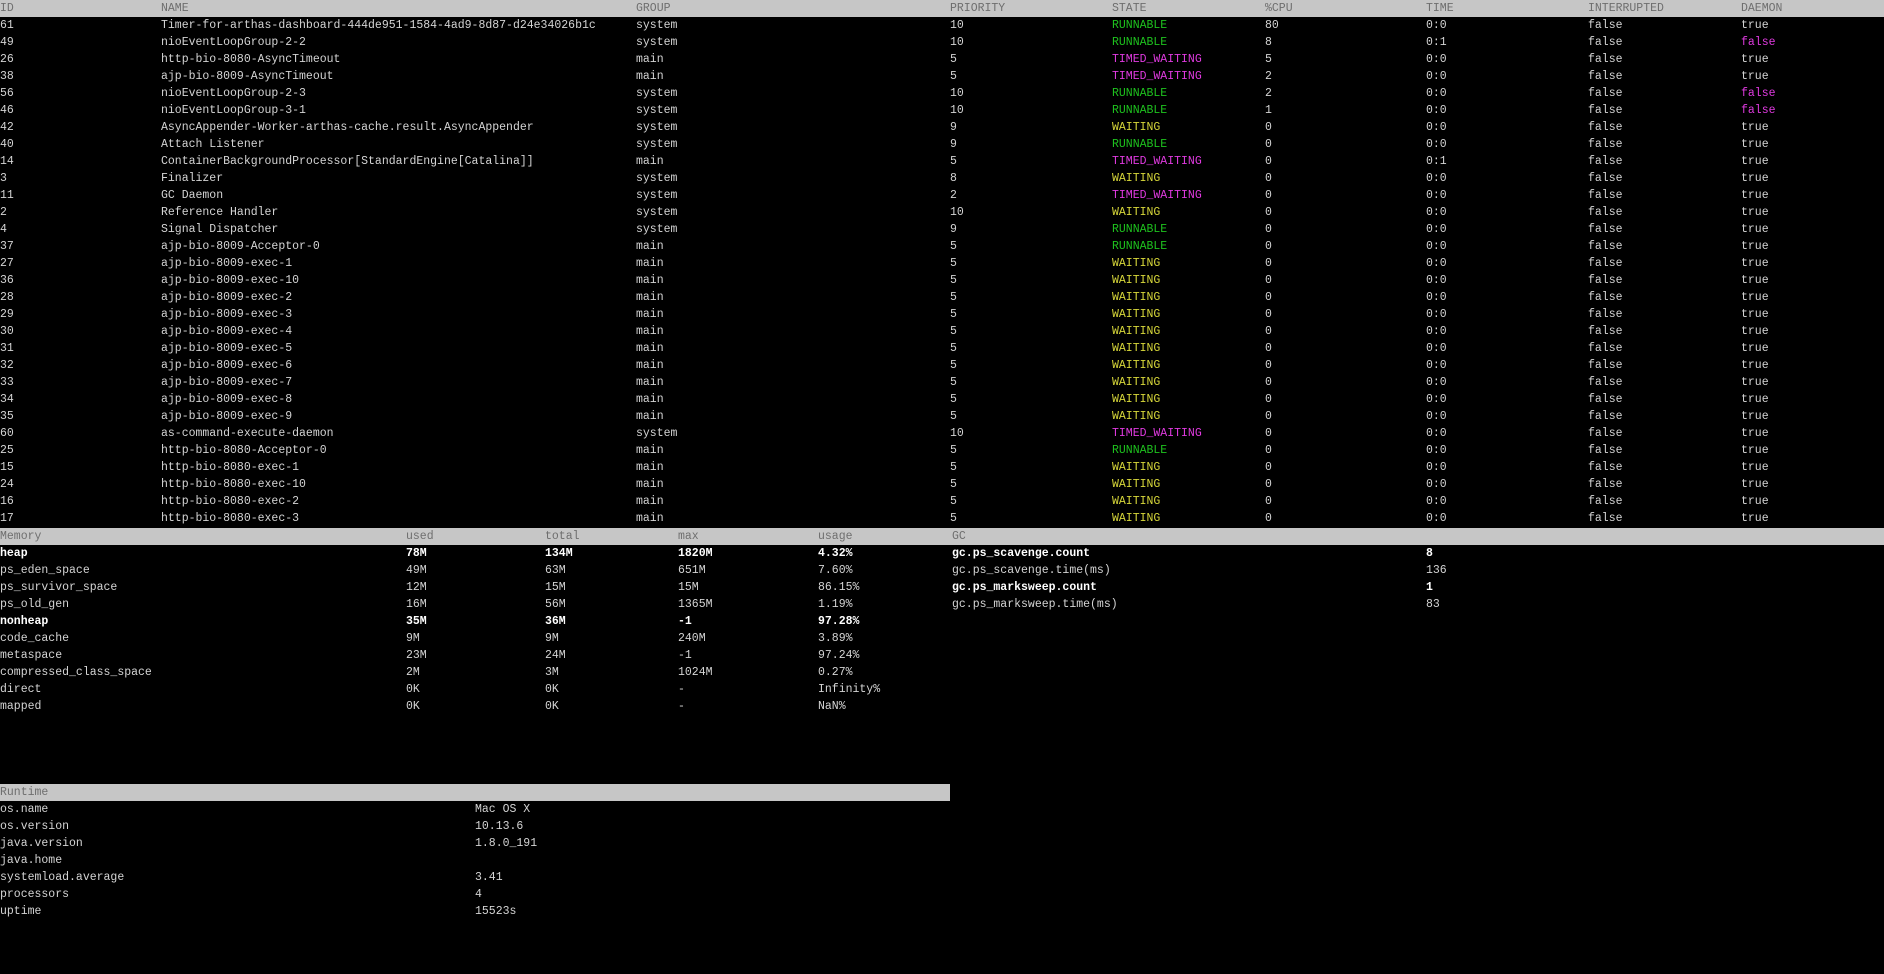 This screenshot has height=974, width=1884. Describe the element at coordinates (839, 655) in the screenshot. I see `memory-cell: 97.24%` at that location.